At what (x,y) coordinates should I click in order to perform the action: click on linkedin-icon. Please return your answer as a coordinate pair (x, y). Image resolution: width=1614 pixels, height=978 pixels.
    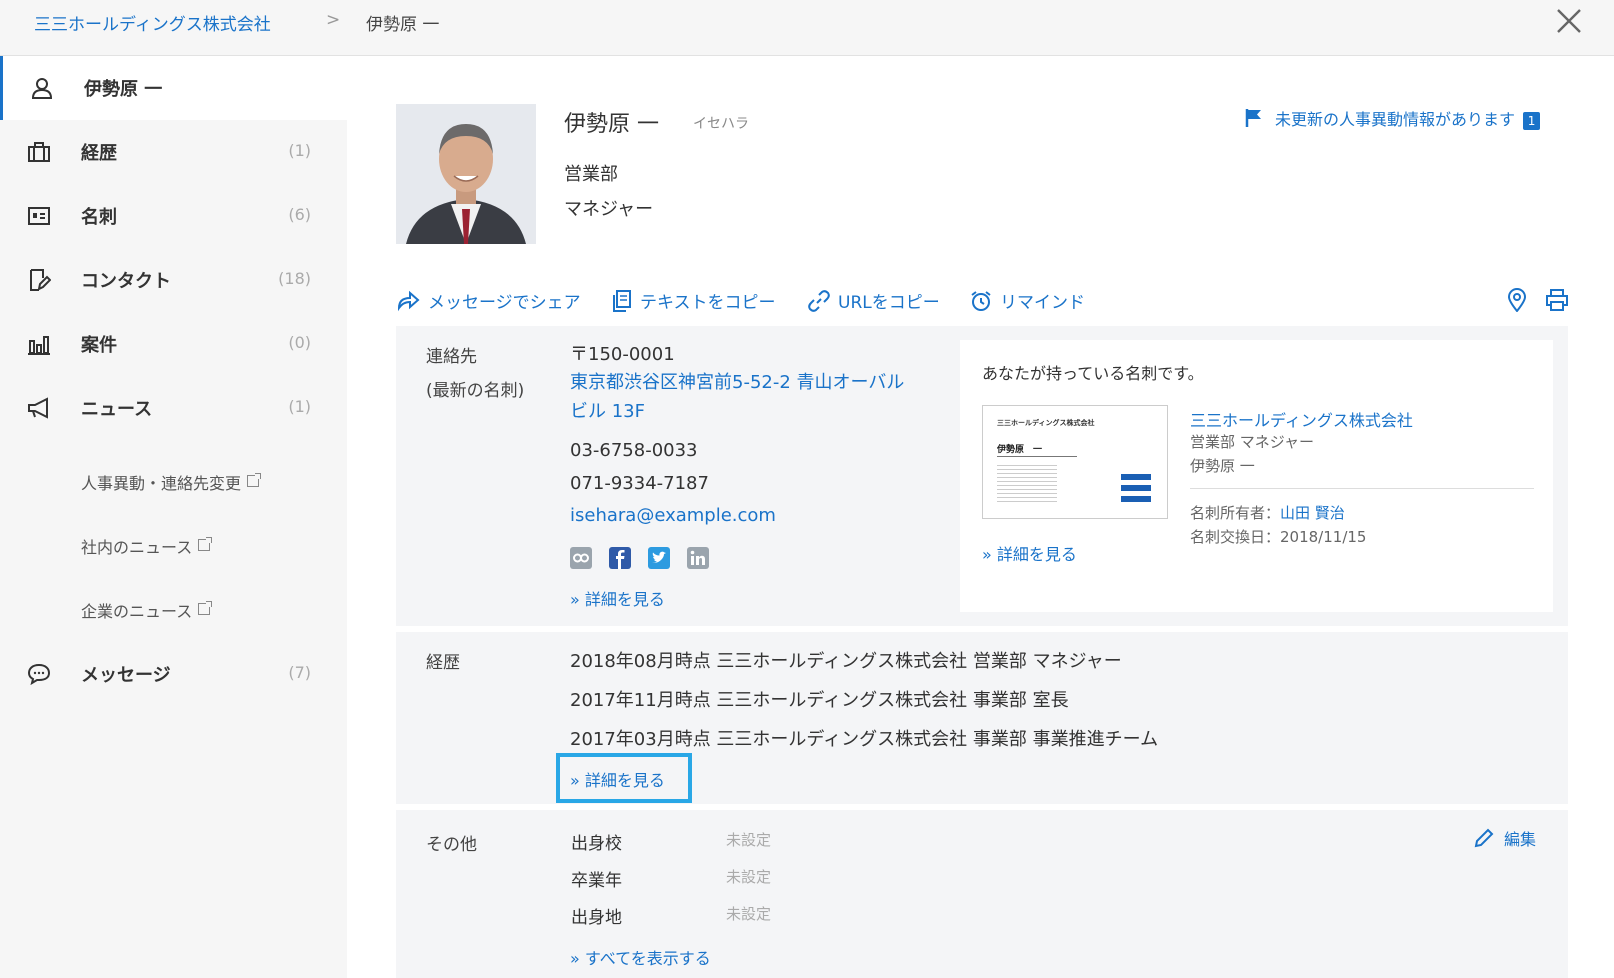
    Looking at the image, I should click on (698, 558).